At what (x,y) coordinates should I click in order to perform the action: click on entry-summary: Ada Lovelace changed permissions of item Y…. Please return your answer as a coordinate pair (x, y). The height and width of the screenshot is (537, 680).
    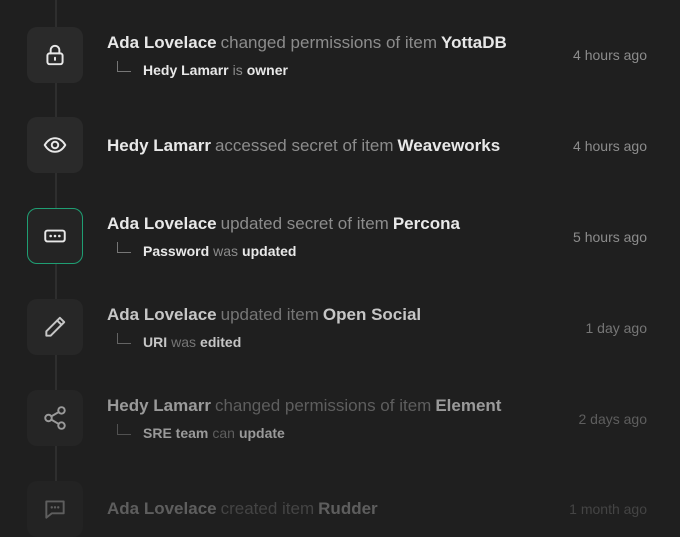
    Looking at the image, I should click on (307, 43).